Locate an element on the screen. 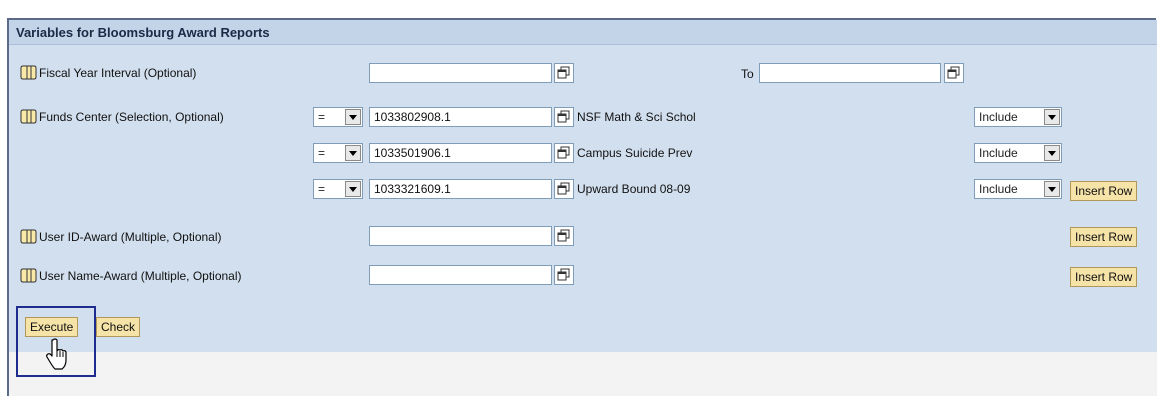 This screenshot has height=396, width=1157. footer-area is located at coordinates (583, 374).